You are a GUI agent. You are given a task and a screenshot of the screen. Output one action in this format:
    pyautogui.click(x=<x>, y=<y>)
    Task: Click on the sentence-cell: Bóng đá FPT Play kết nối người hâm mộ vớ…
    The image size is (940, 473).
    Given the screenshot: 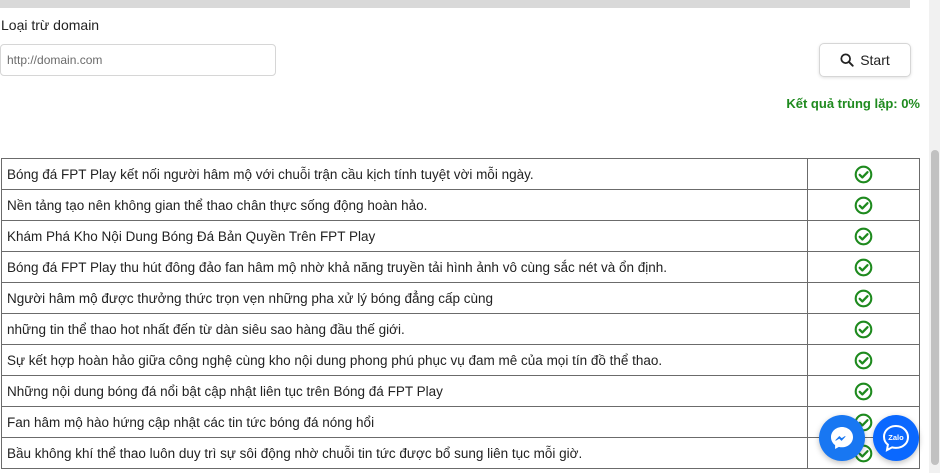 What is the action you would take?
    pyautogui.click(x=404, y=174)
    